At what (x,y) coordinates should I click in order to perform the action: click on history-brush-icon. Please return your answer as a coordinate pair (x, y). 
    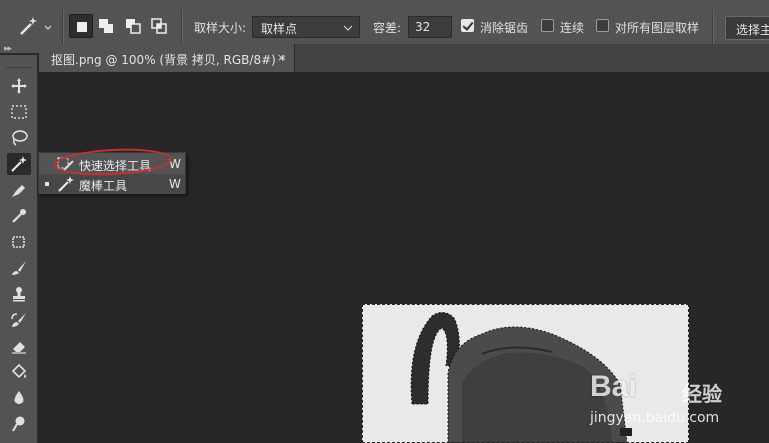
    Looking at the image, I should click on (19, 320).